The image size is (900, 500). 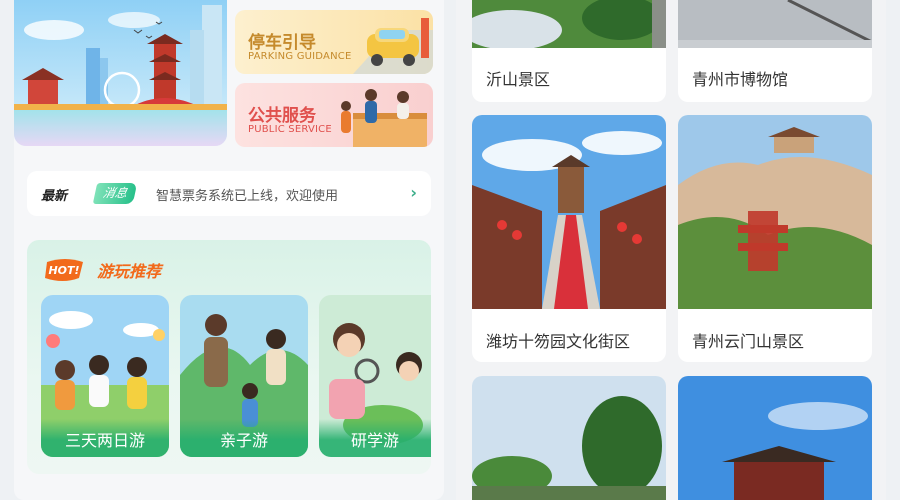 What do you see at coordinates (569, 51) in the screenshot?
I see `spot-card-yishan: 沂山景区` at bounding box center [569, 51].